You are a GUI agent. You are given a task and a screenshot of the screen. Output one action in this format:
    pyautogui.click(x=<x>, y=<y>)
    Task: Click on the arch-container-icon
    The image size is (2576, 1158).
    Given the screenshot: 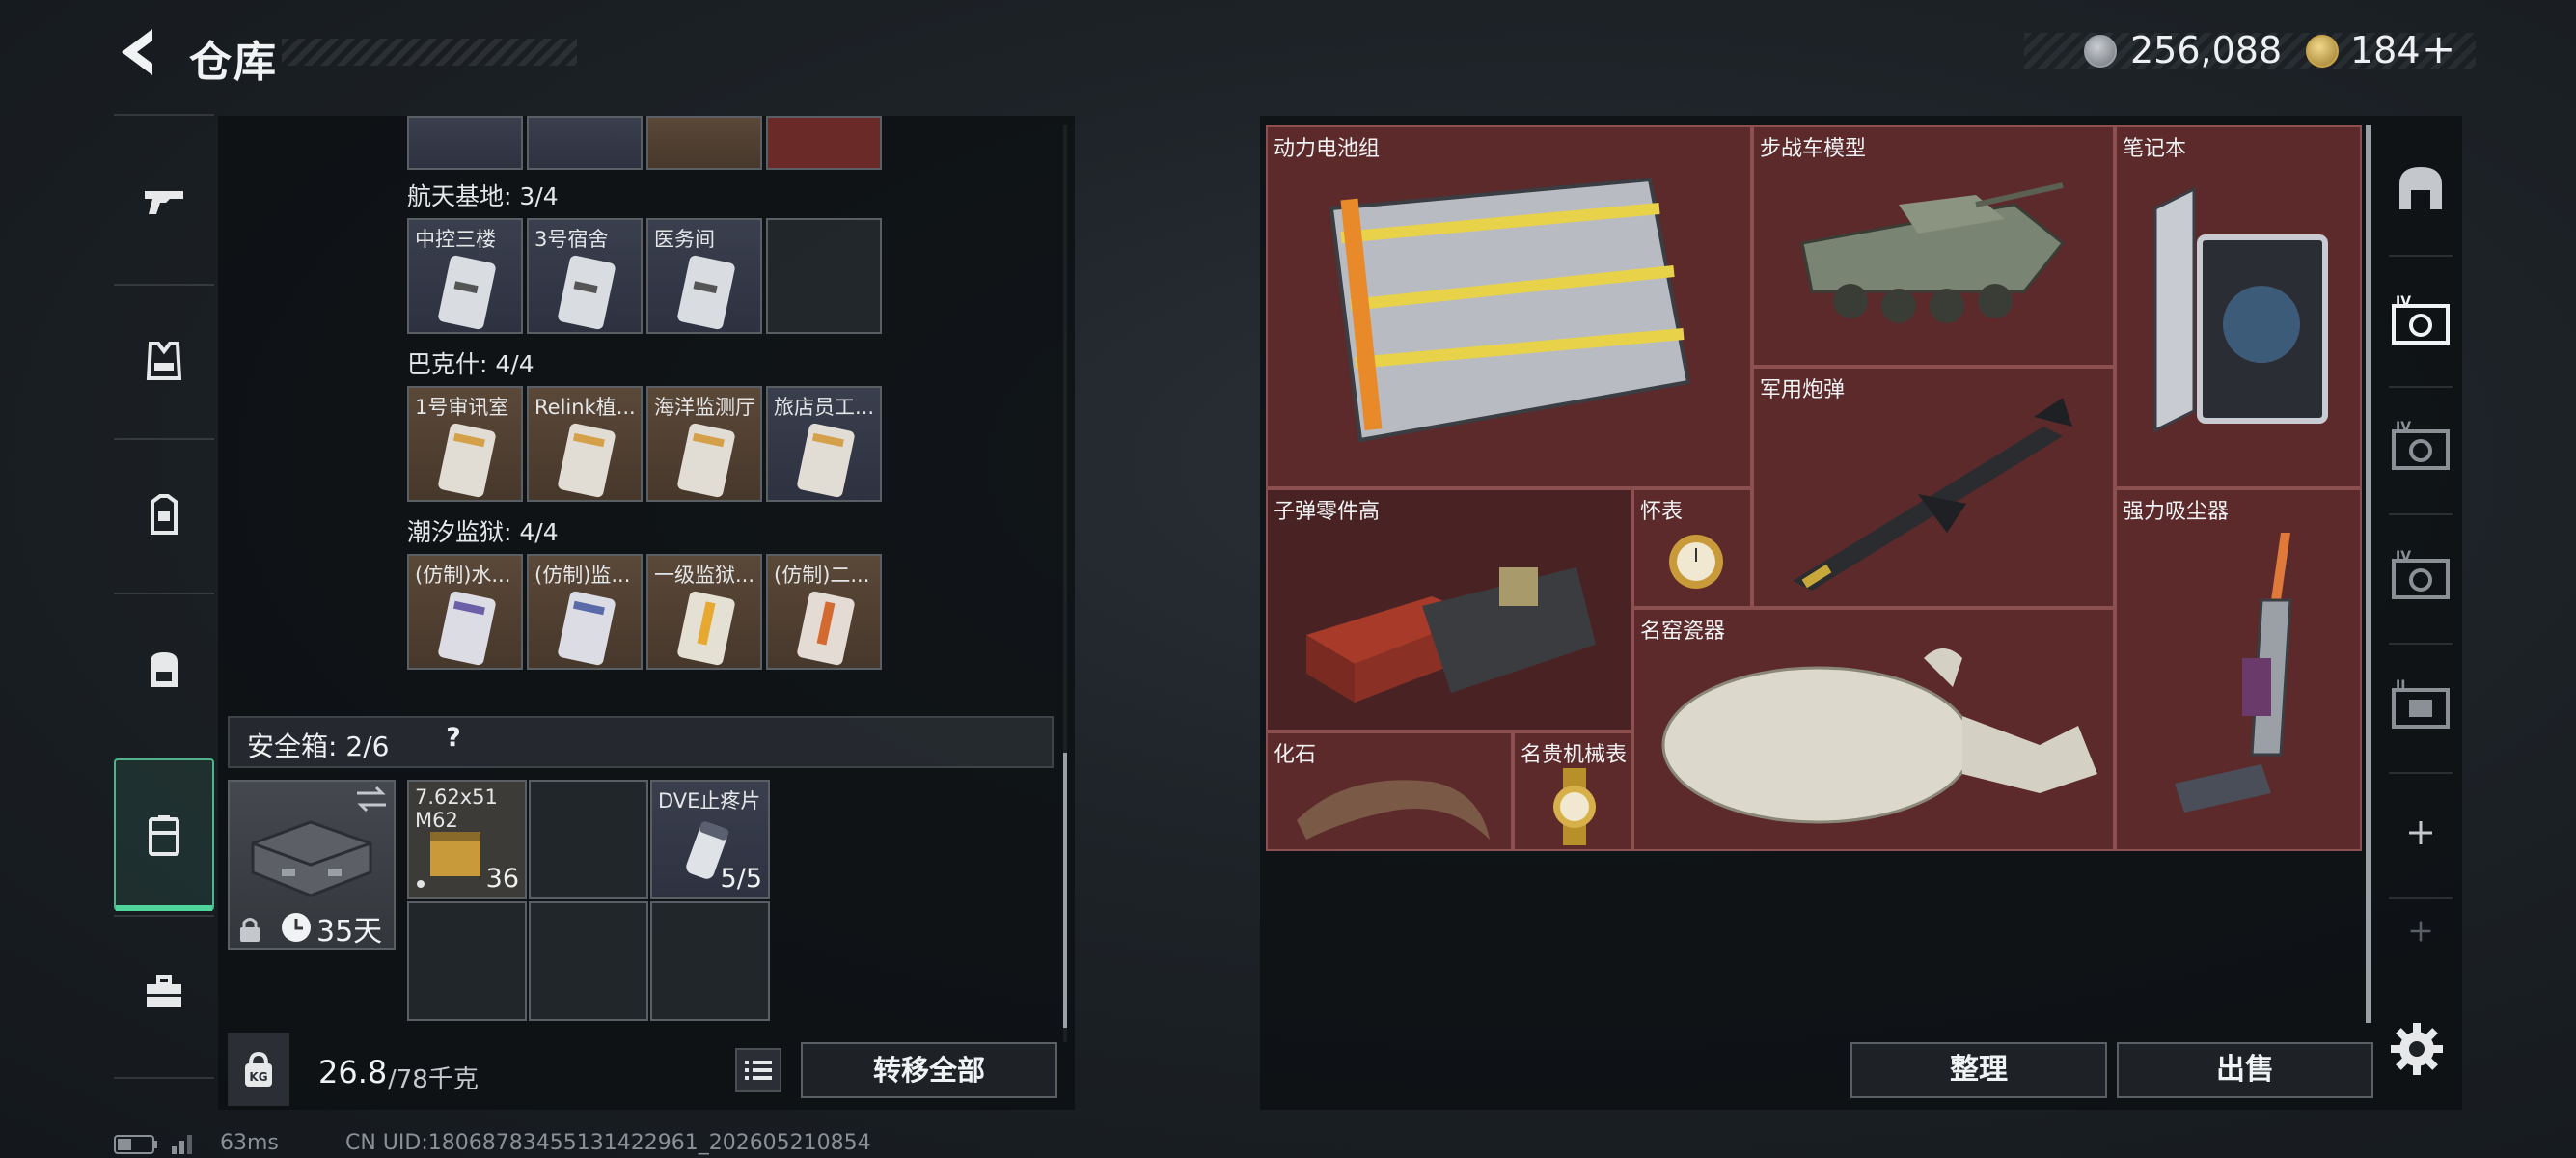 What is the action you would take?
    pyautogui.click(x=2421, y=188)
    